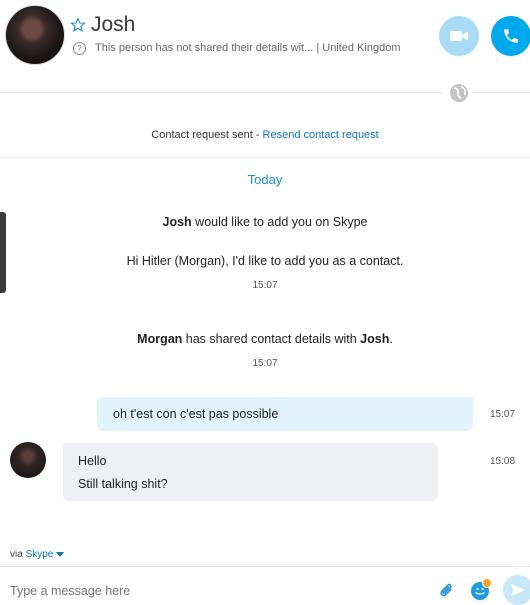  I want to click on sender-avatar, so click(28, 460).